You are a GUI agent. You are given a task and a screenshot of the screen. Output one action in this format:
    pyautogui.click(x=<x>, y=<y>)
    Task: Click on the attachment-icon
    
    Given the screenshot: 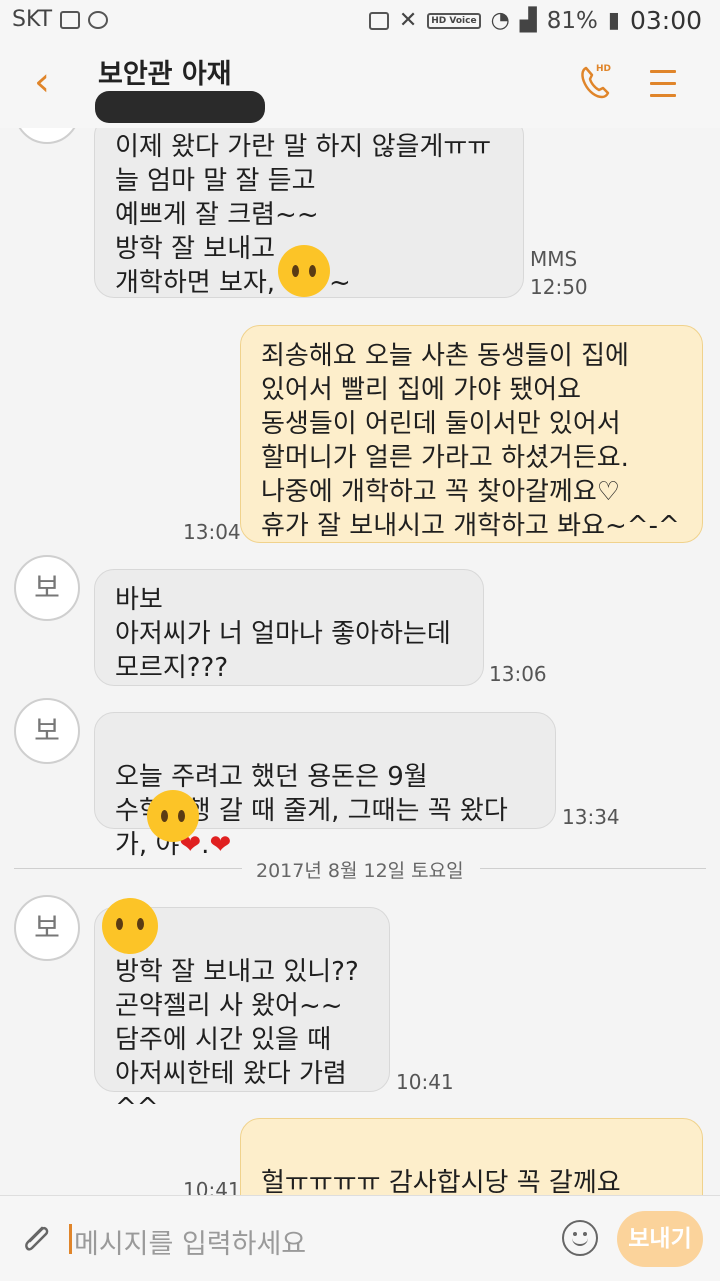 What is the action you would take?
    pyautogui.click(x=36, y=1238)
    